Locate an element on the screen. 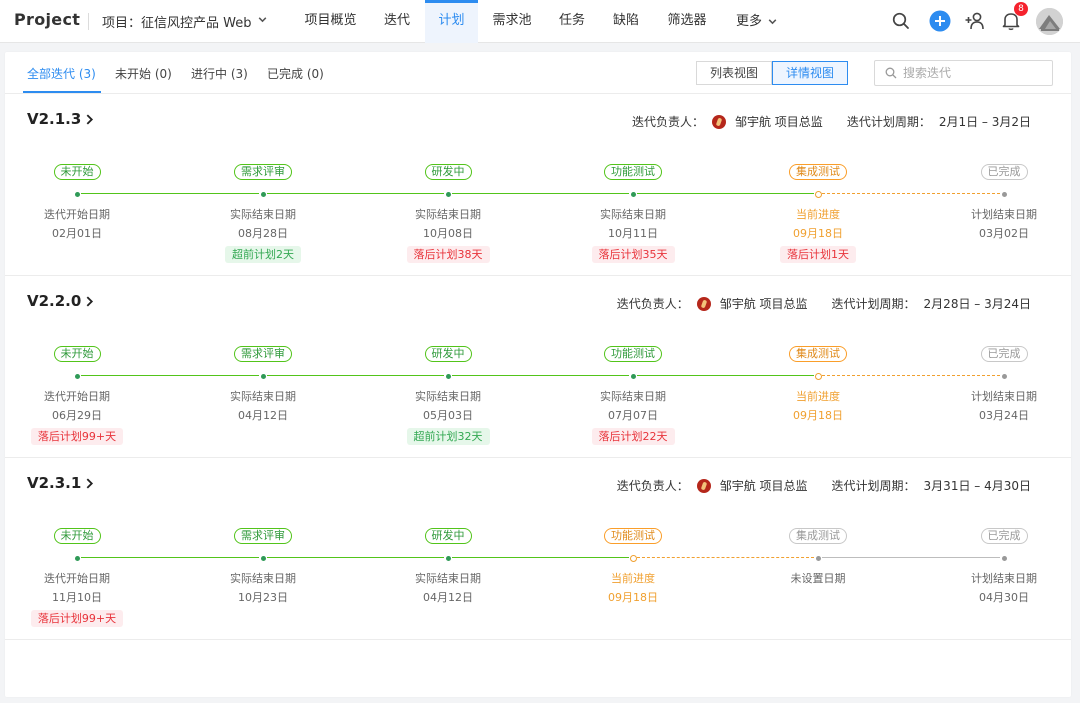 Image resolution: width=1080 pixels, height=703 pixels. detail-view-button: 详情视图 is located at coordinates (810, 73).